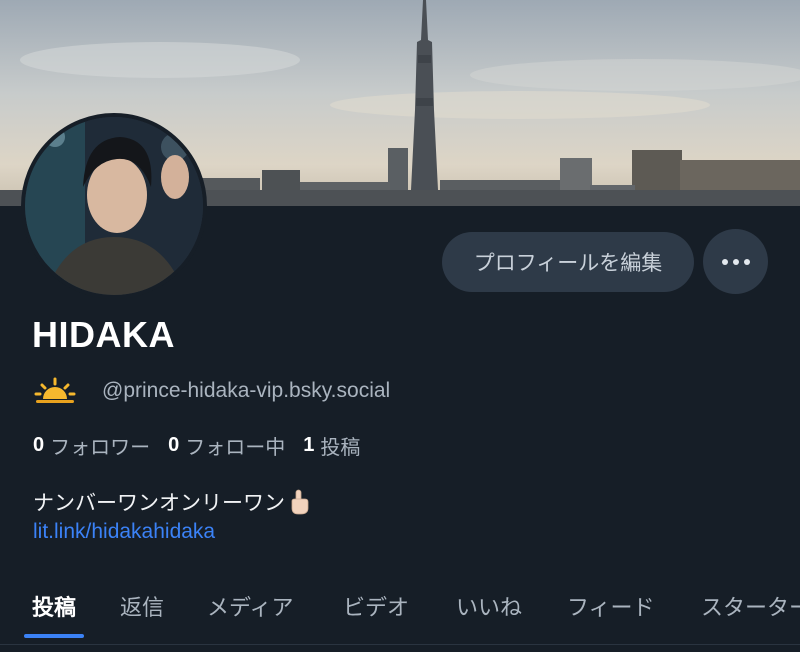 This screenshot has width=800, height=652. What do you see at coordinates (750, 608) in the screenshot?
I see `tab-starter-packs: スターター` at bounding box center [750, 608].